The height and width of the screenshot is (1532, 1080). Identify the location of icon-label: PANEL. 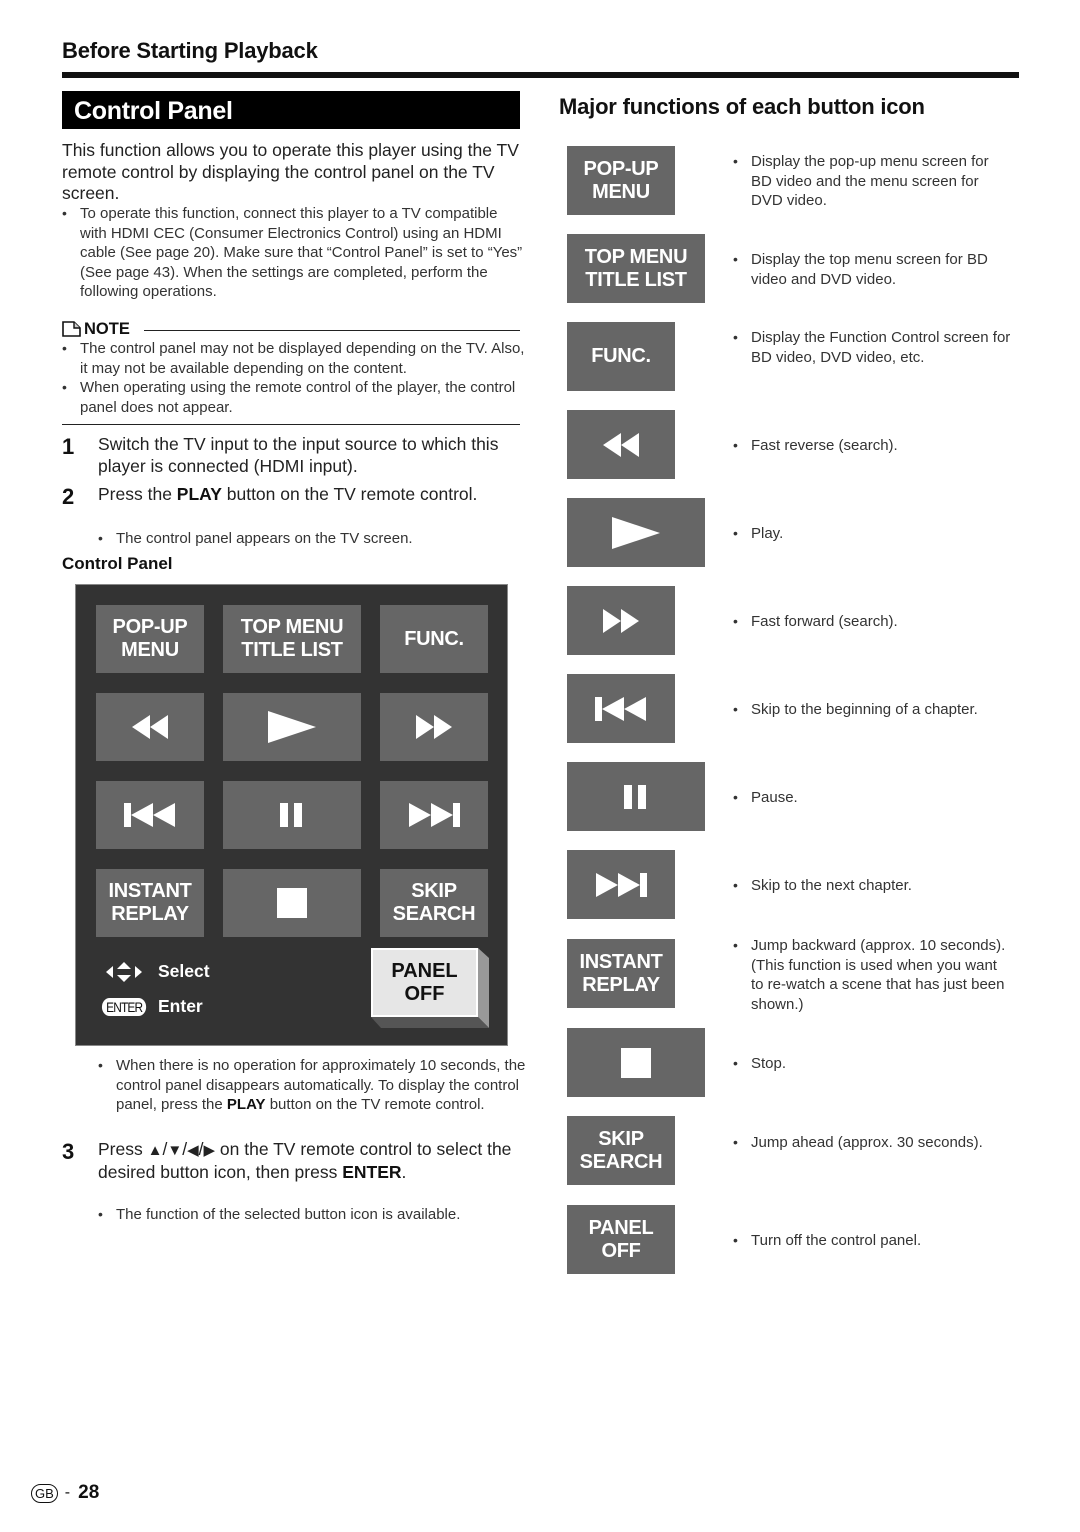
(621, 1227).